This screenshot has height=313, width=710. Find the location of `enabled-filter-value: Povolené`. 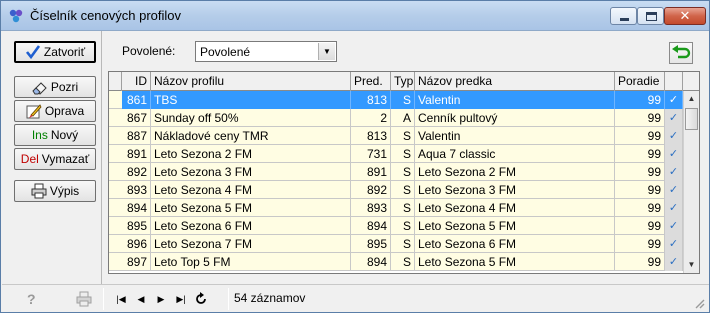

enabled-filter-value: Povolené is located at coordinates (225, 52).